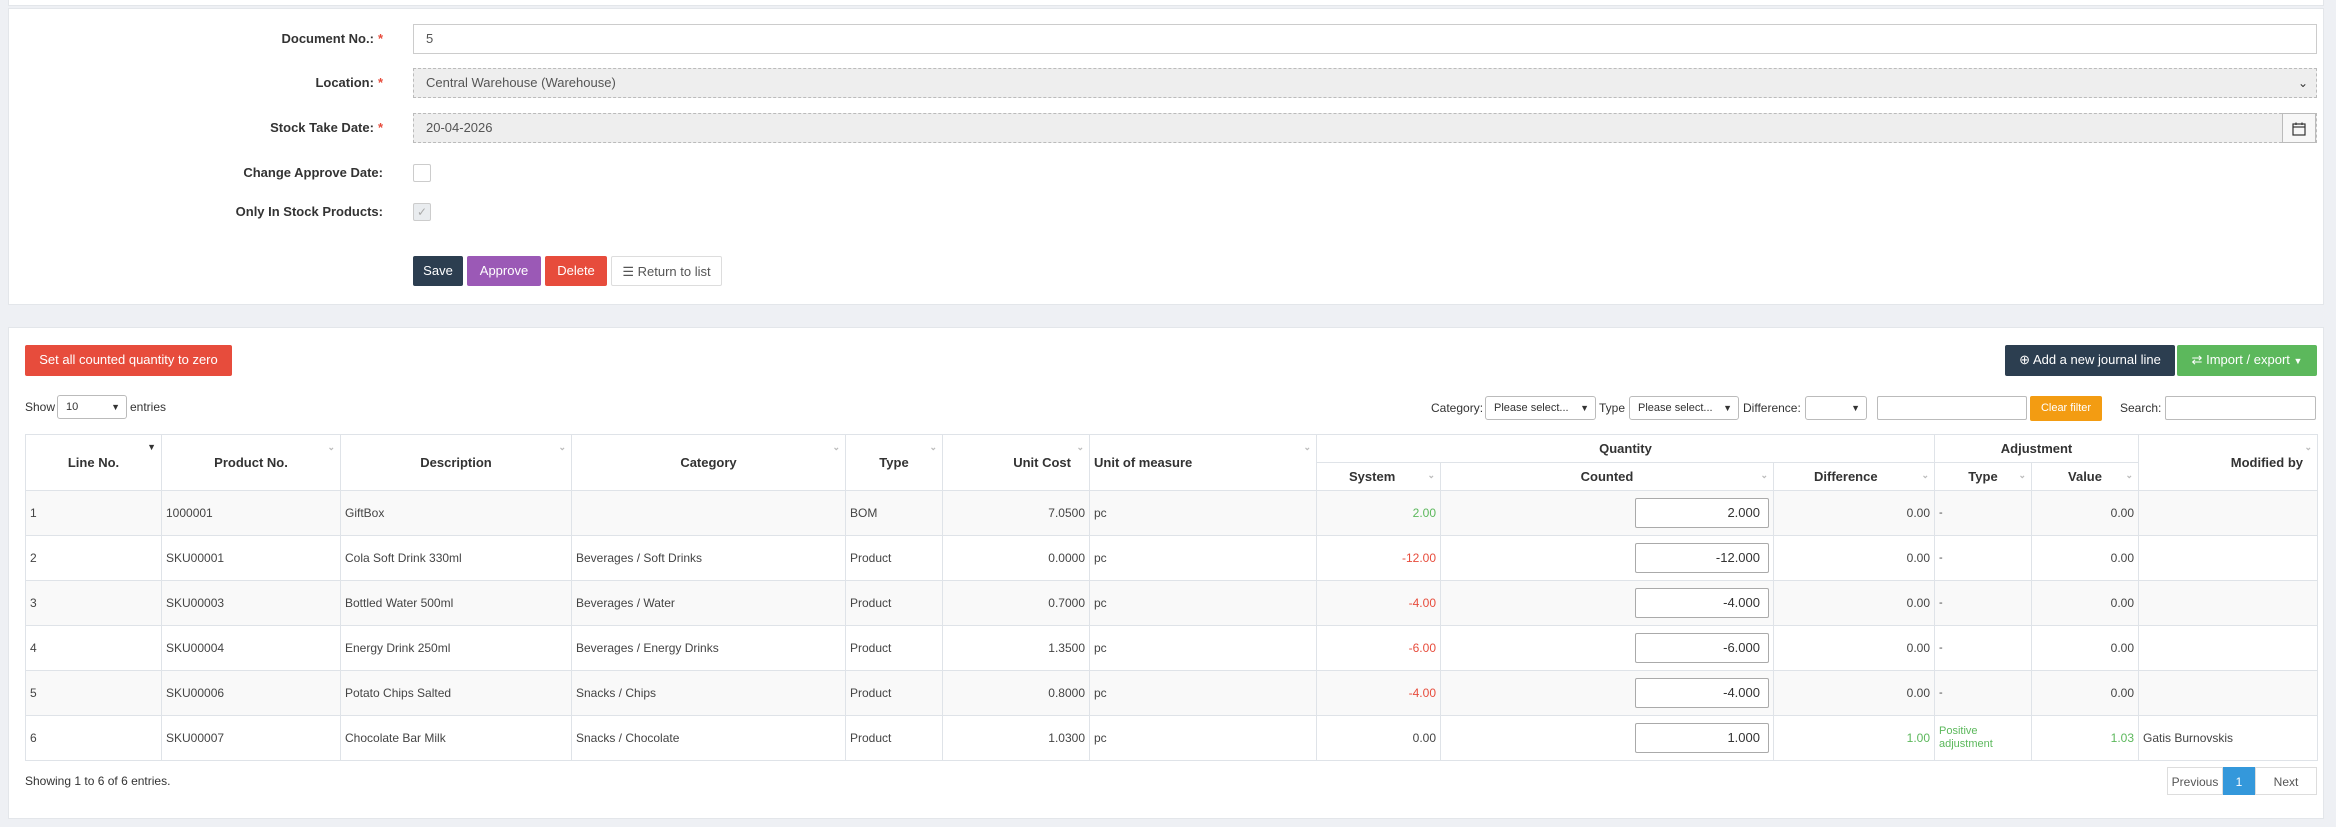 This screenshot has width=2336, height=827. I want to click on counted-input: 2.000, so click(1702, 513).